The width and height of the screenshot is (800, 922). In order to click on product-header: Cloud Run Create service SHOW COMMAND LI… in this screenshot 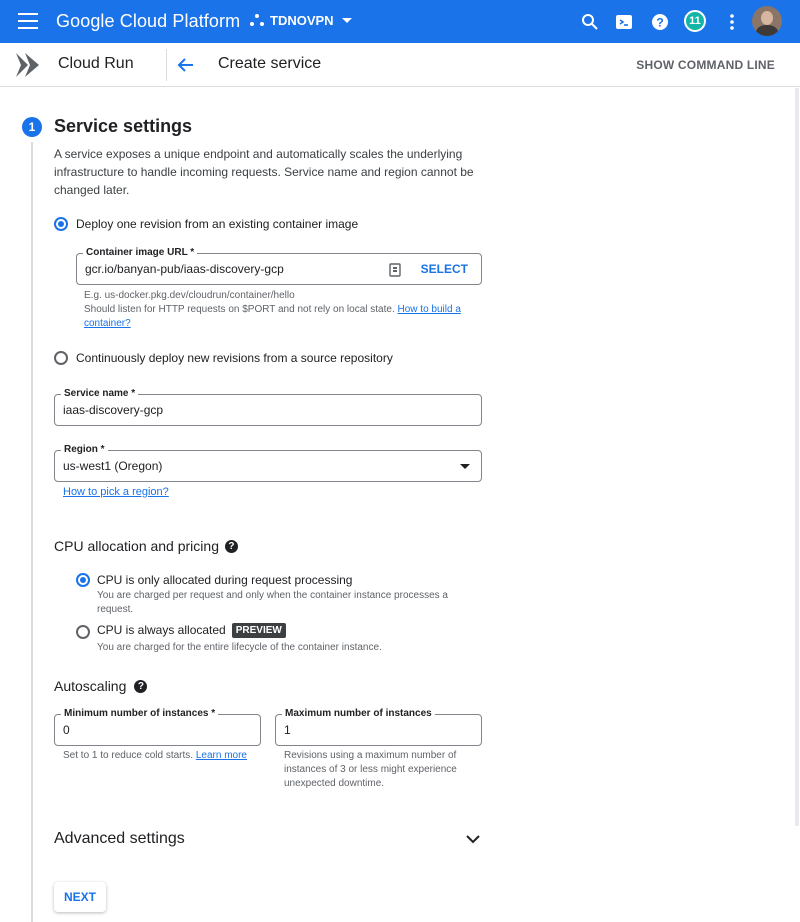, I will do `click(400, 65)`.